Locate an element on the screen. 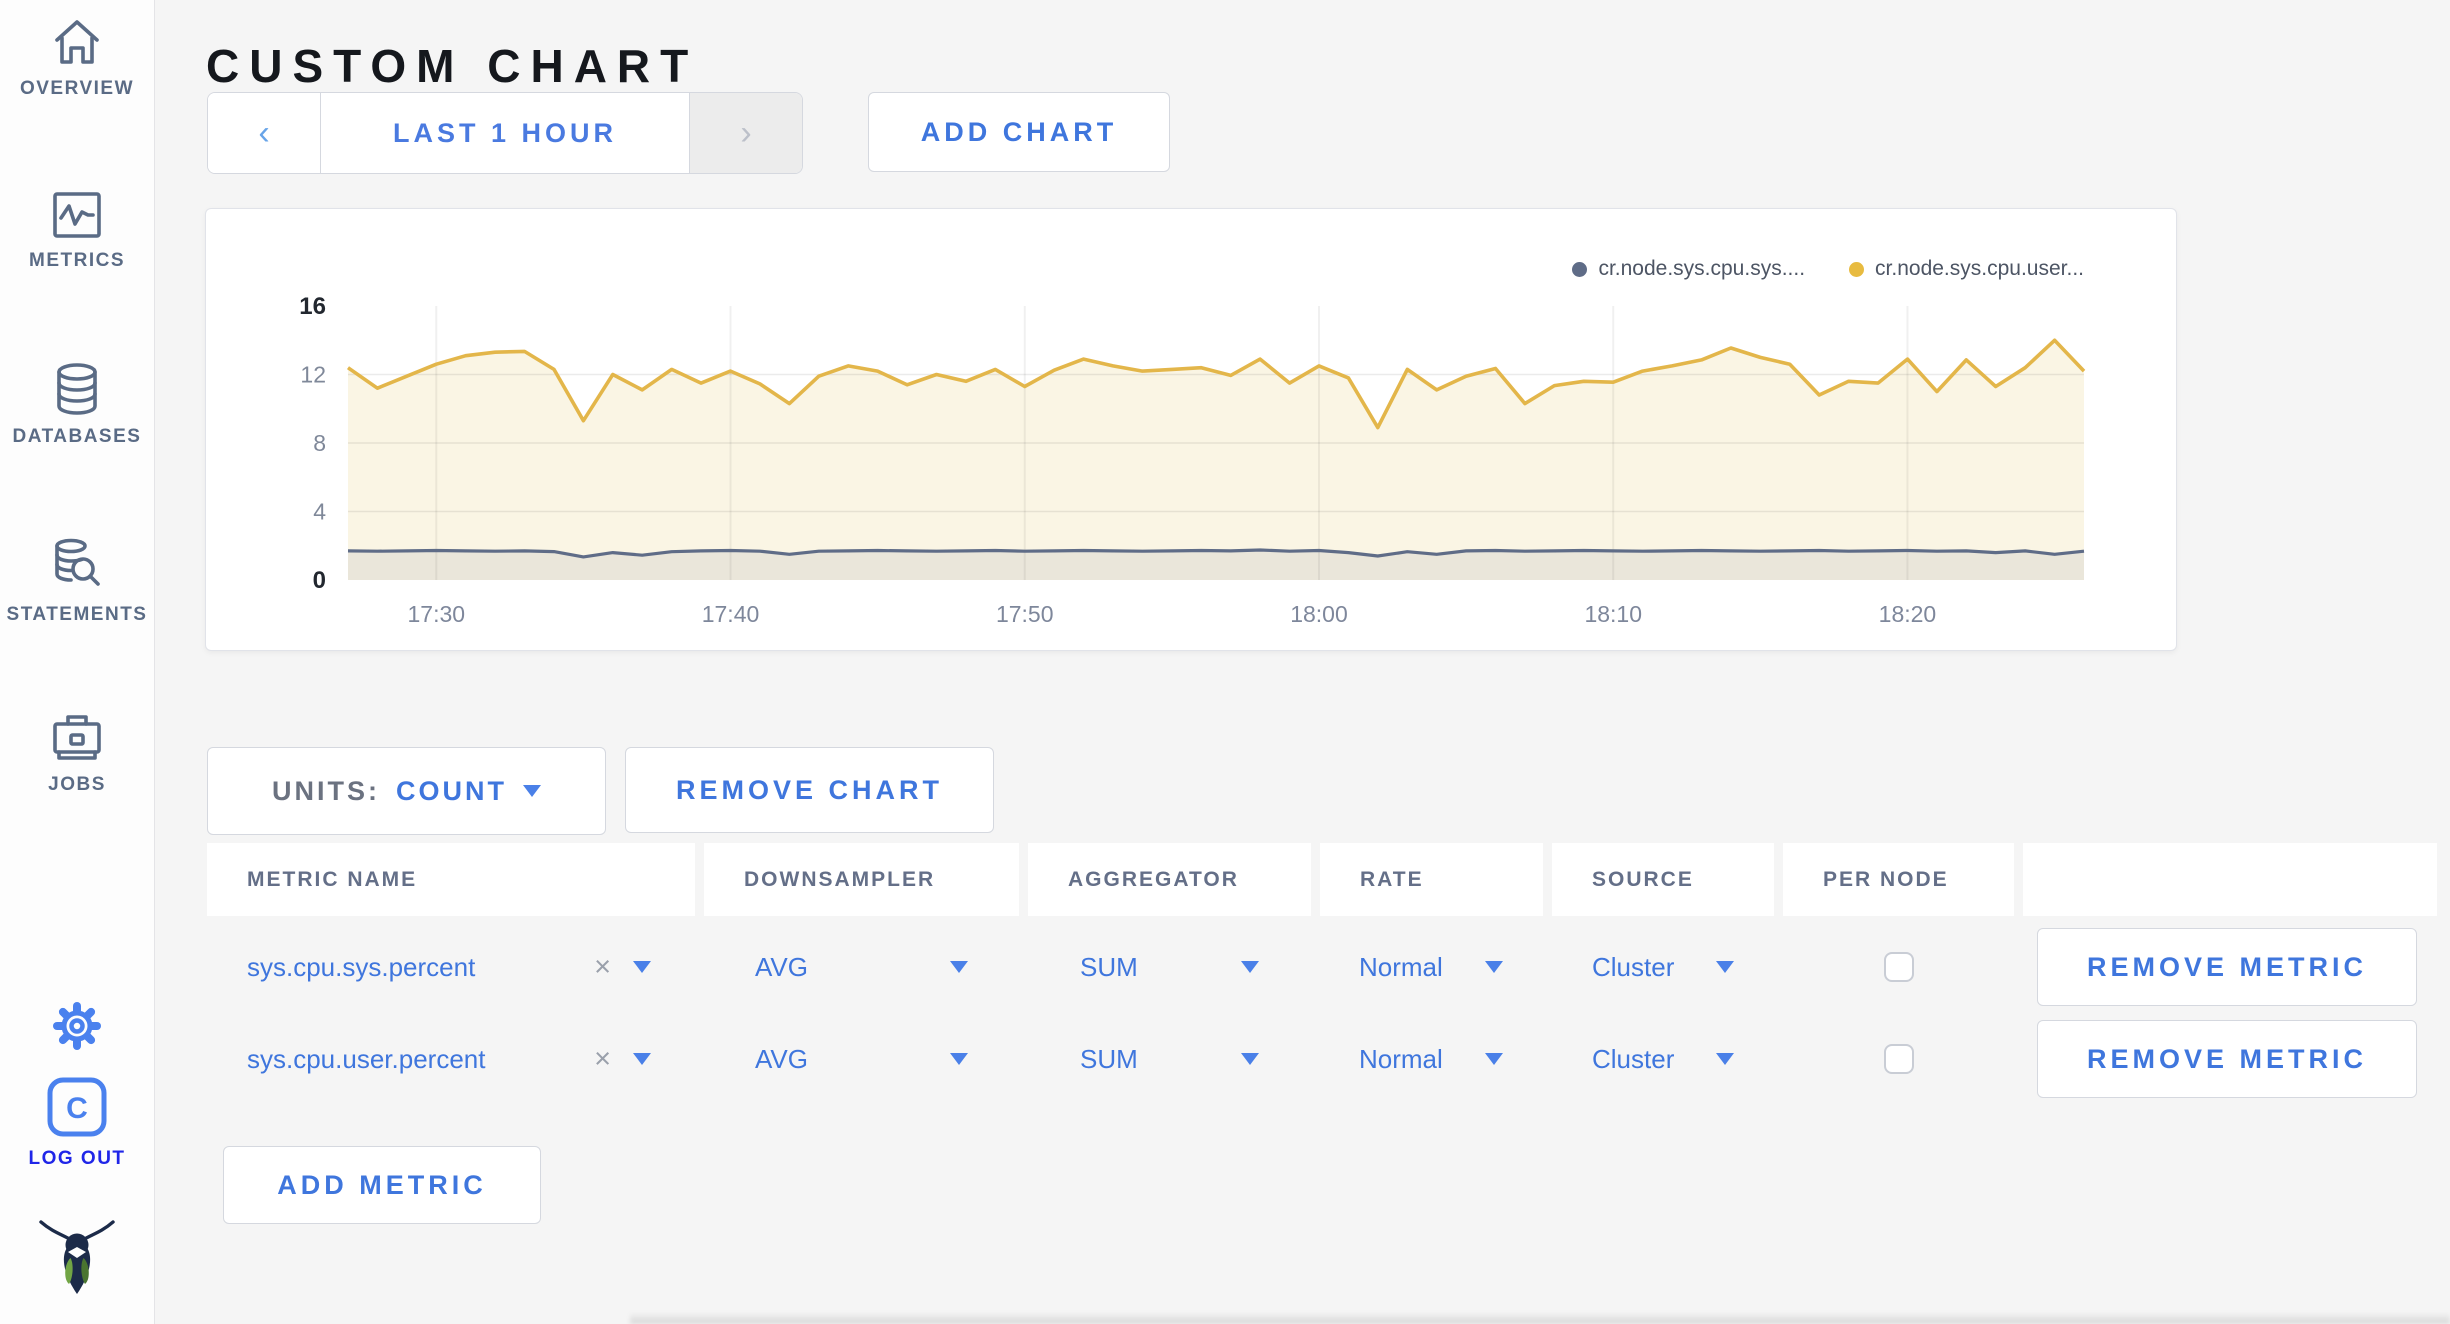 The width and height of the screenshot is (2450, 1324). sidebar-item-label: DATABASES is located at coordinates (77, 436).